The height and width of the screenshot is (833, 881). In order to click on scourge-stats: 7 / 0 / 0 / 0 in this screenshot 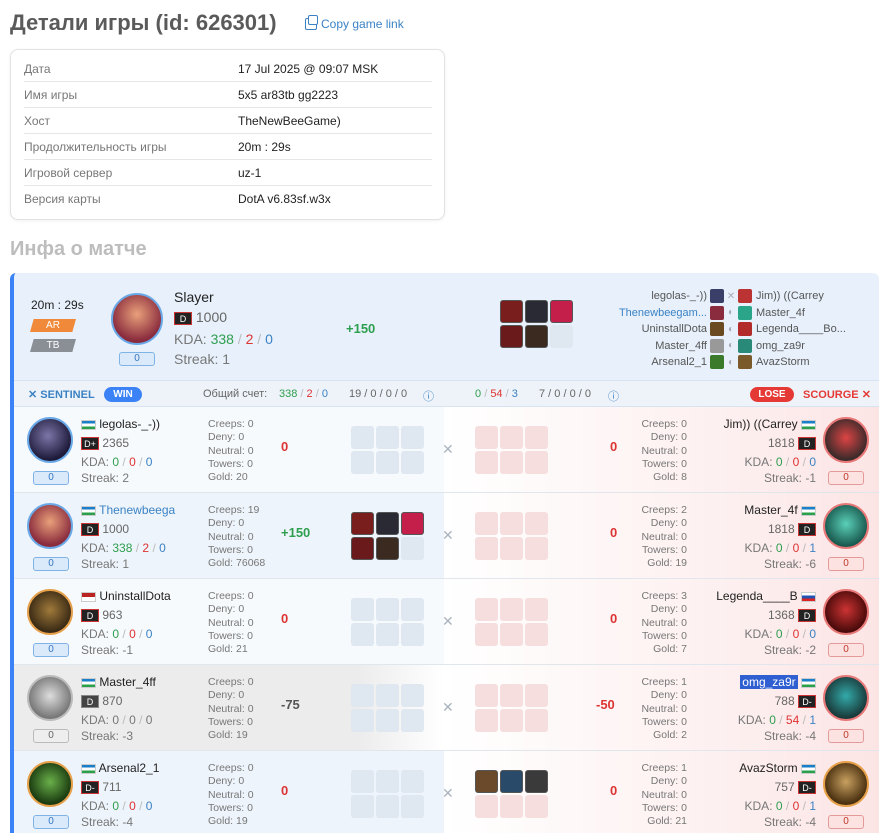, I will do `click(565, 394)`.